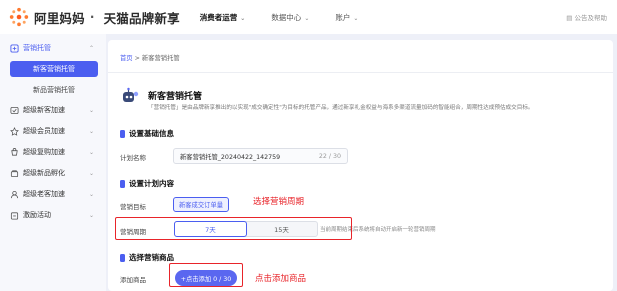 The height and width of the screenshot is (291, 617). Describe the element at coordinates (141, 18) in the screenshot. I see `product-name: 天猫品牌新享` at that location.